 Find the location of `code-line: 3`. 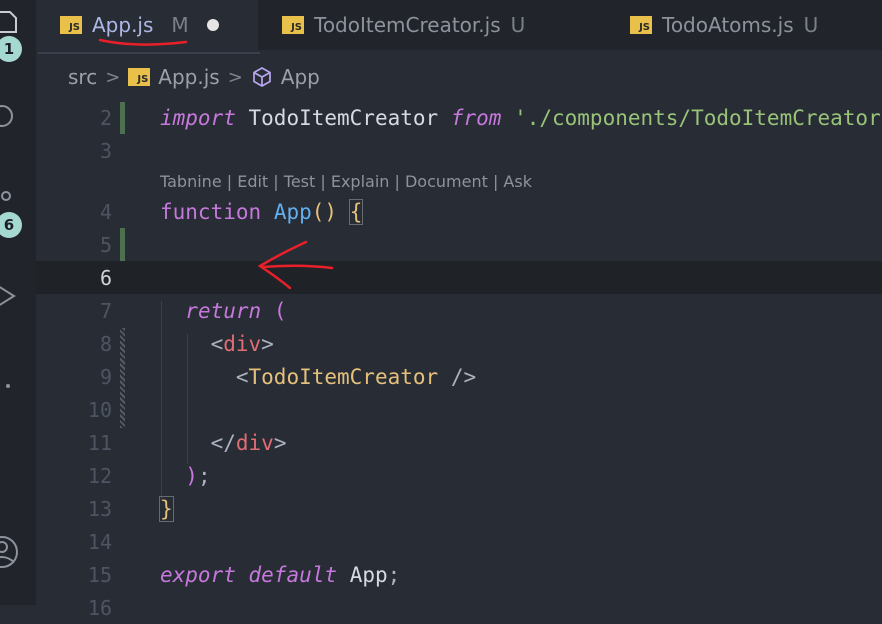

code-line: 3 is located at coordinates (459, 150).